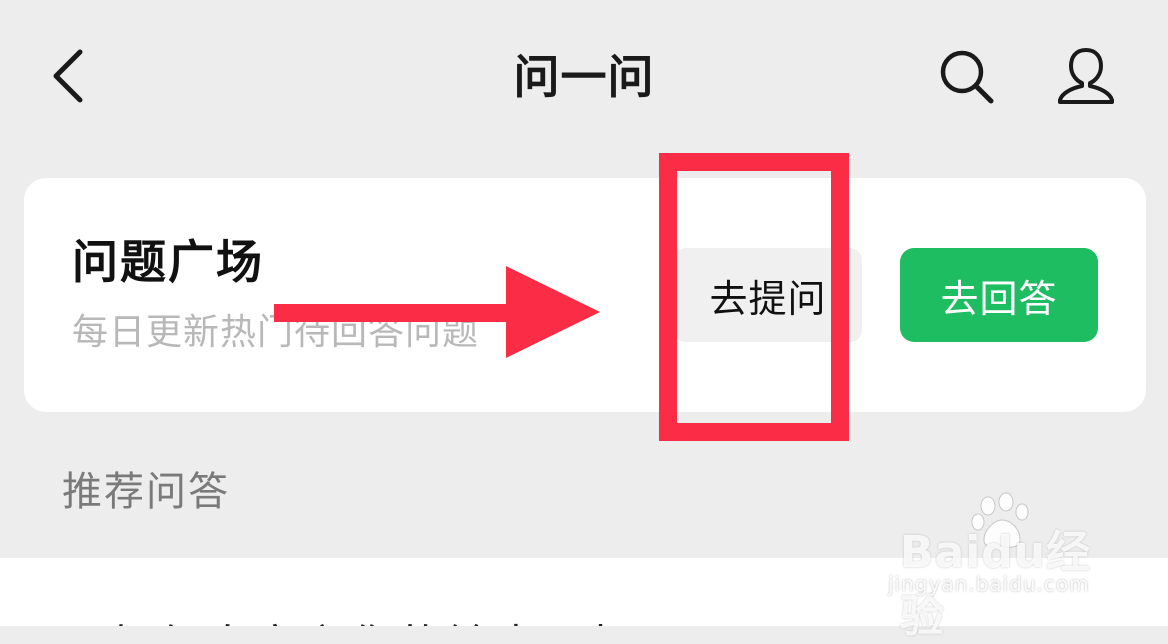 The height and width of the screenshot is (644, 1168). I want to click on profile-button, so click(1086, 76).